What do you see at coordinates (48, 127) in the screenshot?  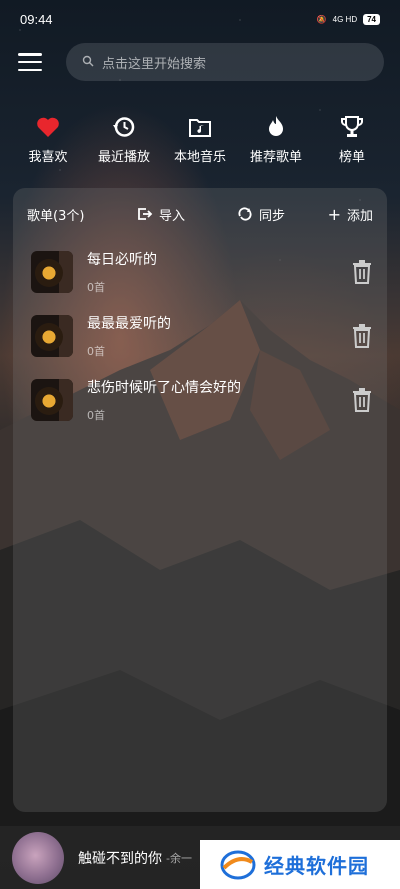 I see `heart-icon` at bounding box center [48, 127].